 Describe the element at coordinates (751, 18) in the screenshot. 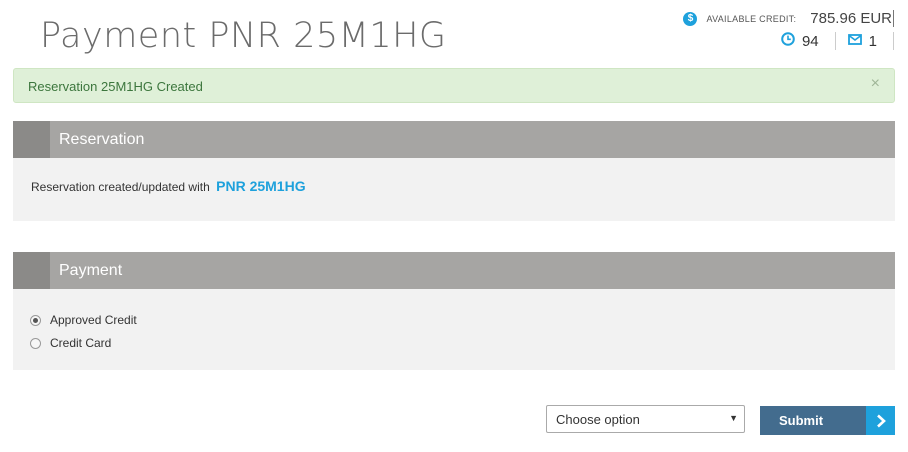

I see `available-credit-label: AVAILABLE CREDIT:` at that location.